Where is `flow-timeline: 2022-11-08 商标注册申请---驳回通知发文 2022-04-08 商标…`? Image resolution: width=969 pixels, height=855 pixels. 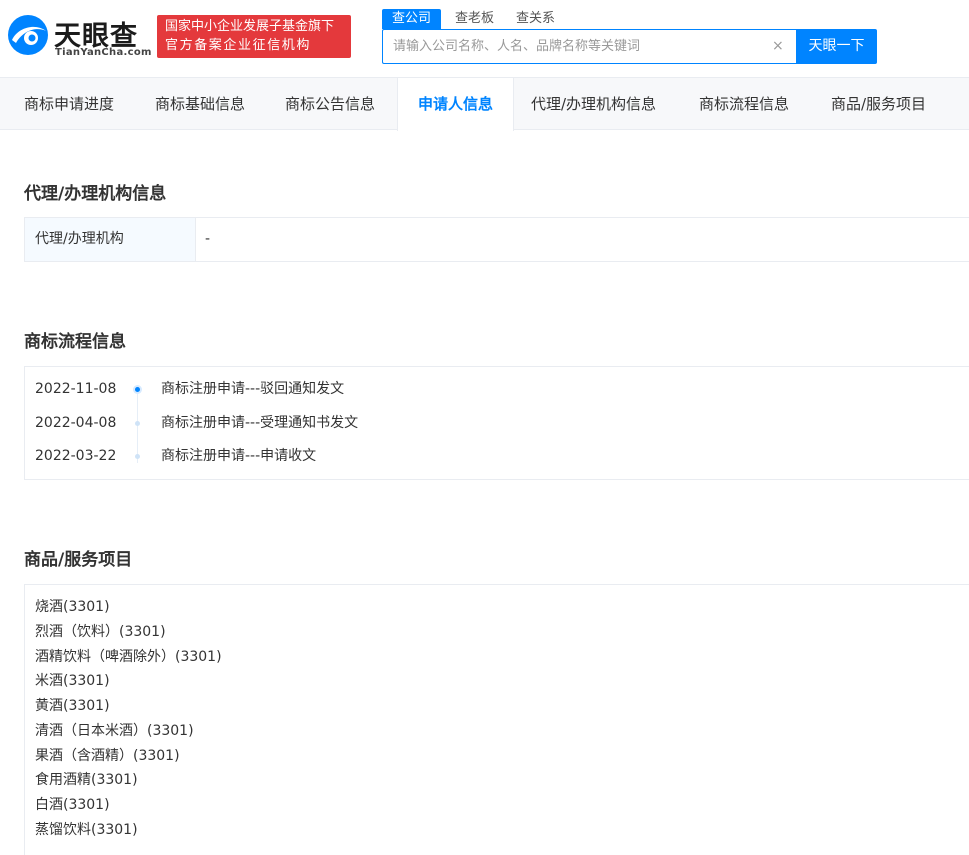 flow-timeline: 2022-11-08 商标注册申请---驳回通知发文 2022-04-08 商标… is located at coordinates (496, 423).